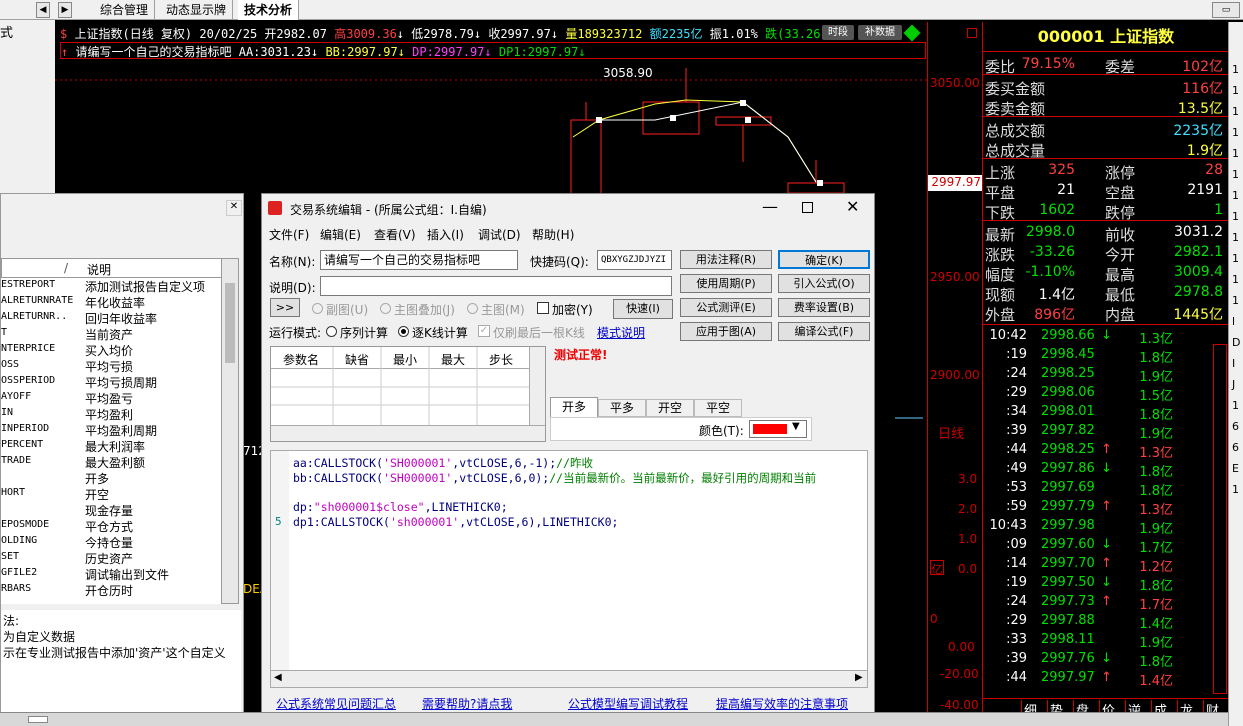 The height and width of the screenshot is (726, 1243). I want to click on tick-time: :24, so click(1016, 601).